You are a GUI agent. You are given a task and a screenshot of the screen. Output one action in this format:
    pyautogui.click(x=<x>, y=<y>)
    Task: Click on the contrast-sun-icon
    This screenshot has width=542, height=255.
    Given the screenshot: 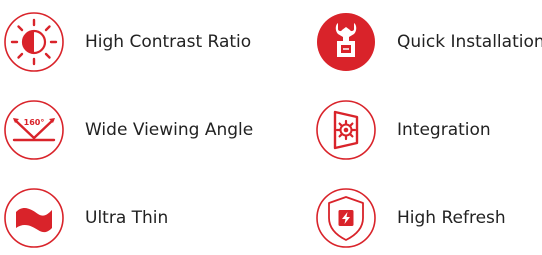 What is the action you would take?
    pyautogui.click(x=34, y=42)
    